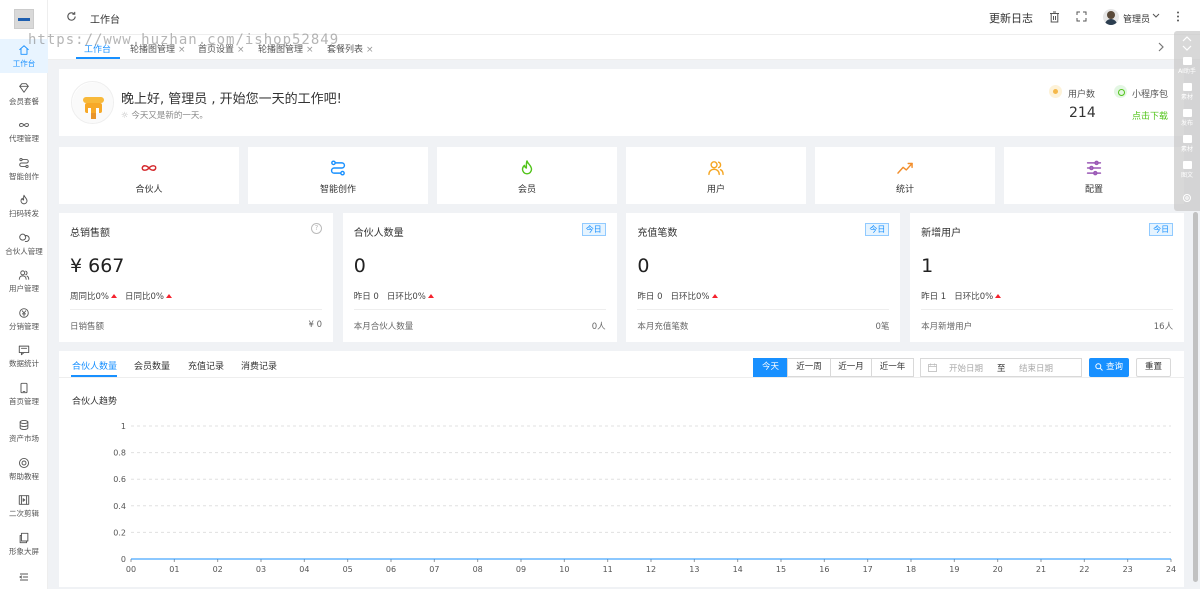  Describe the element at coordinates (1187, 118) in the screenshot. I see `floating-tool-2: 发布` at that location.